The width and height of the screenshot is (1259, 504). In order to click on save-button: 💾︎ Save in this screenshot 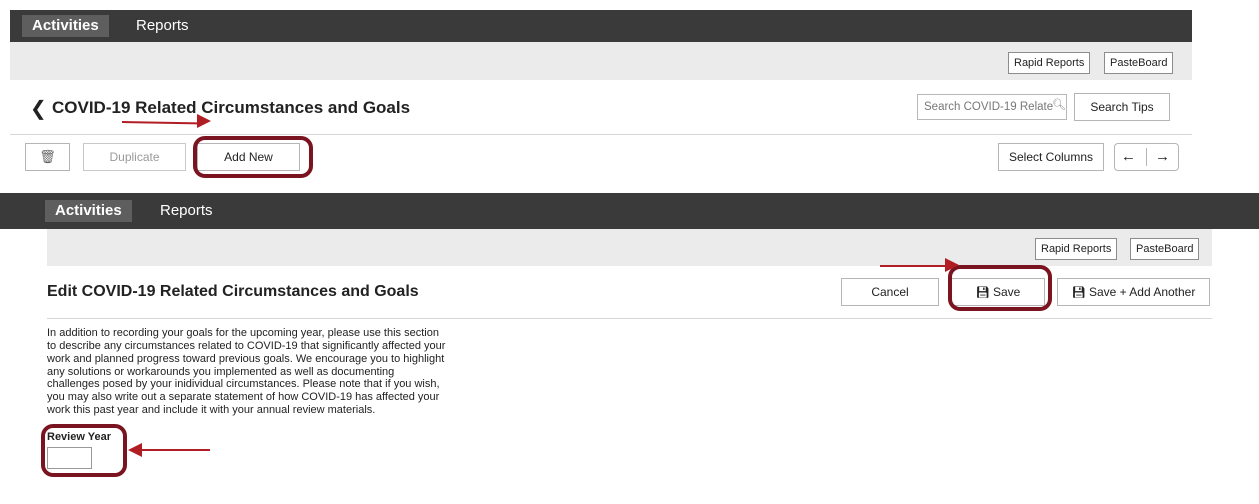, I will do `click(998, 292)`.